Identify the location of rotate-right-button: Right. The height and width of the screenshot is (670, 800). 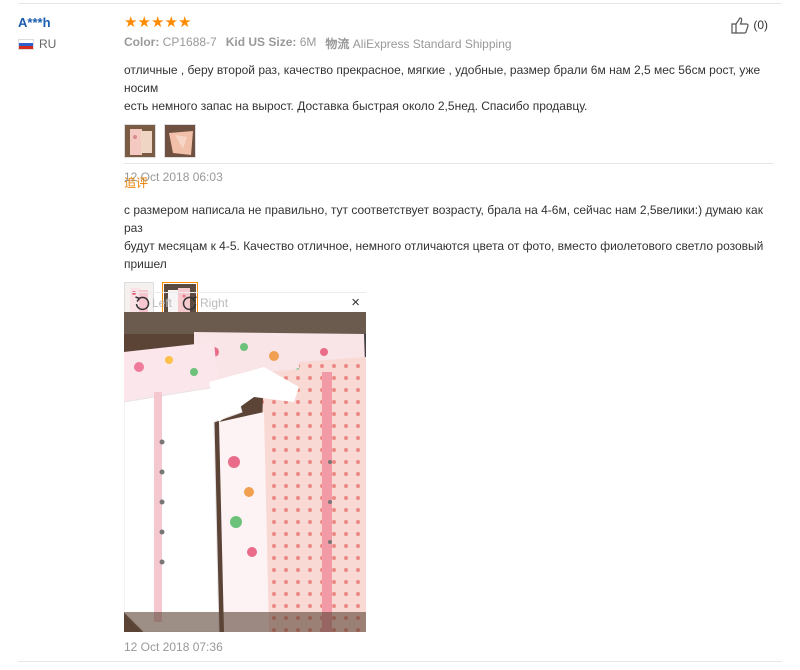
(205, 303).